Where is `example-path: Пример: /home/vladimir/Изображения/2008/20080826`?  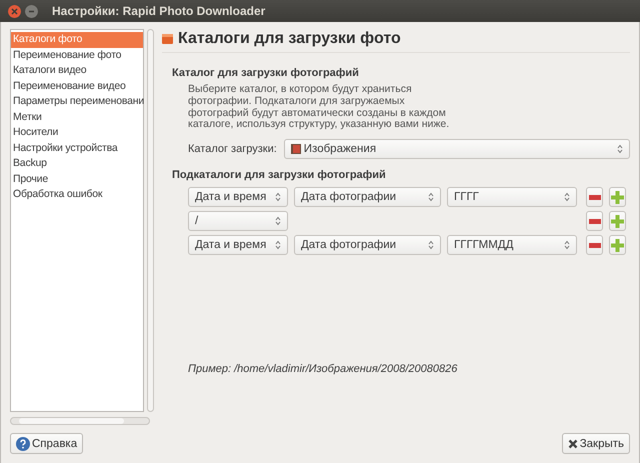
example-path: Пример: /home/vladimir/Изображения/2008/20080826 is located at coordinates (323, 369).